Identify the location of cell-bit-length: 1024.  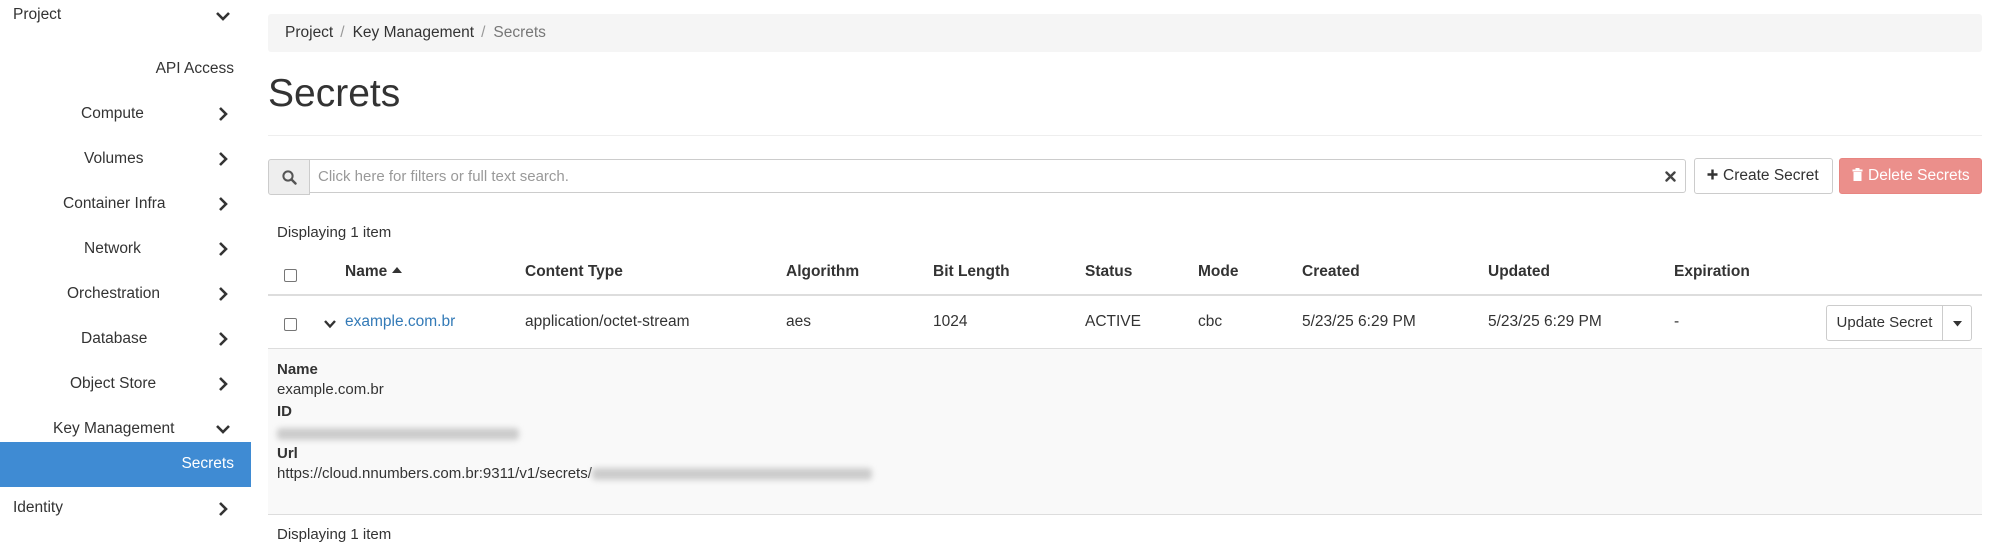
(950, 321).